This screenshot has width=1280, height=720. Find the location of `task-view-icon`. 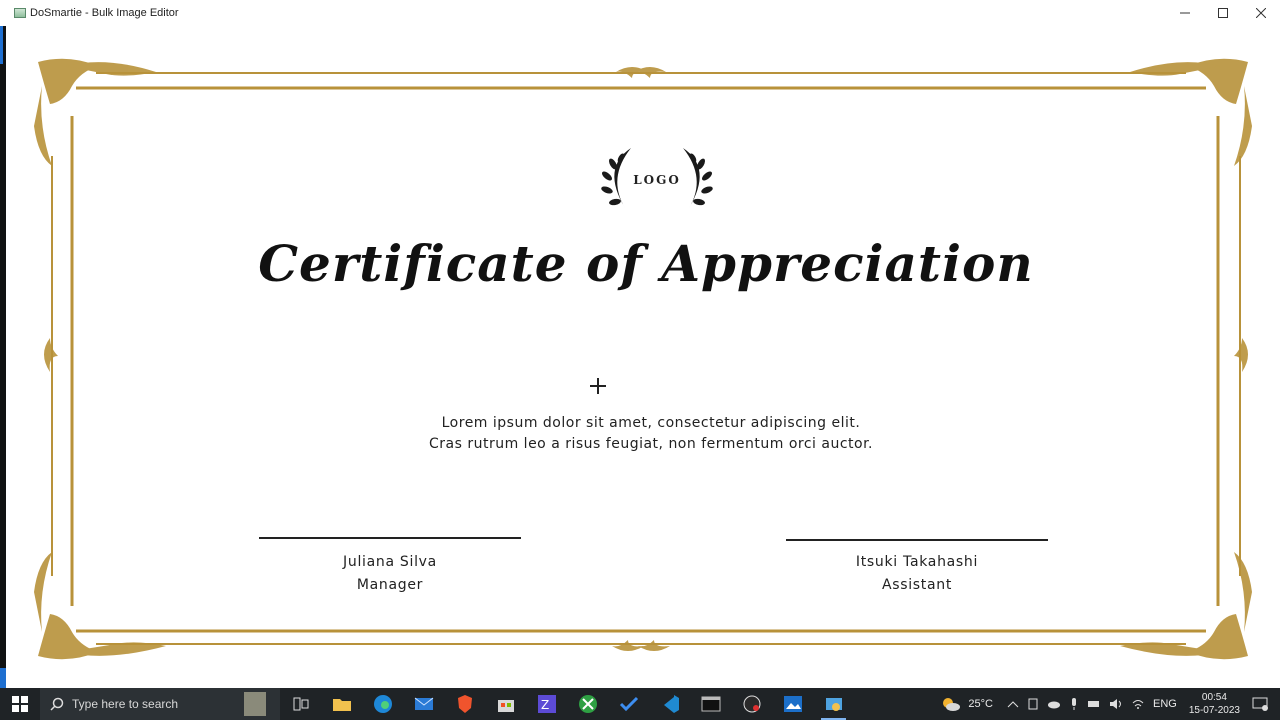

task-view-icon is located at coordinates (300, 704).